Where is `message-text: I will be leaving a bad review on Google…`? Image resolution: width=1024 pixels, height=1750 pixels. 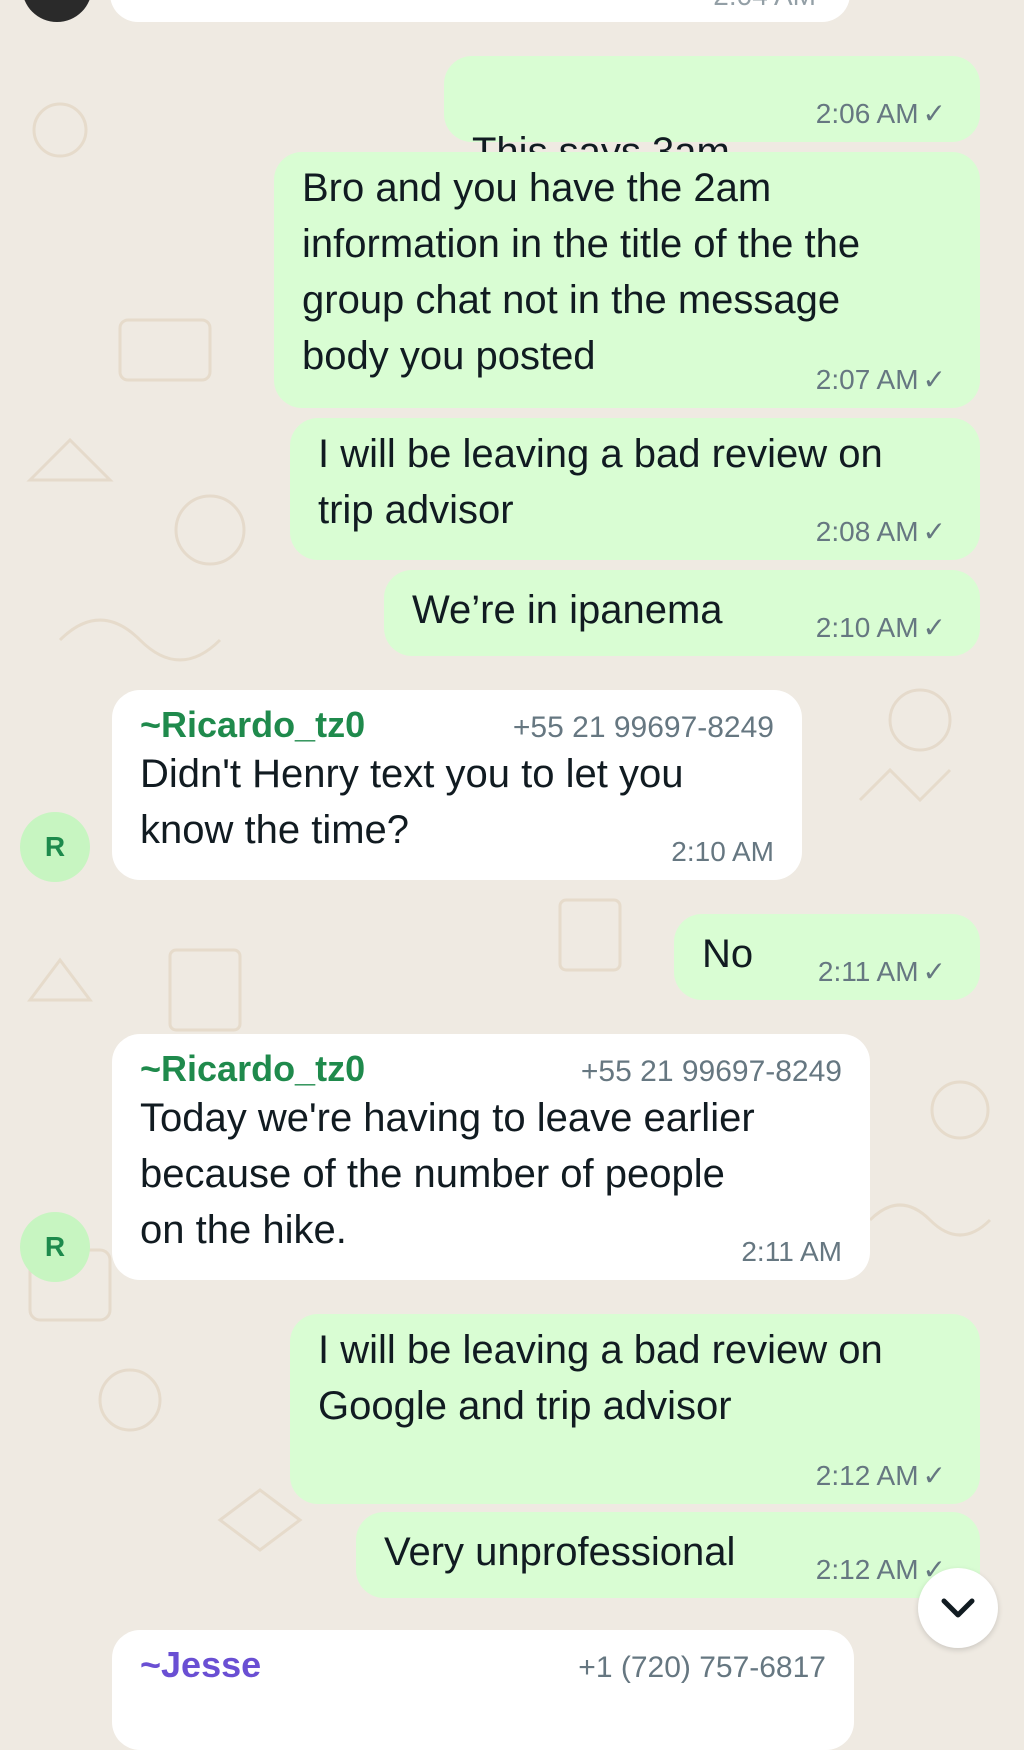
message-text: I will be leaving a bad review on Google… is located at coordinates (600, 1378).